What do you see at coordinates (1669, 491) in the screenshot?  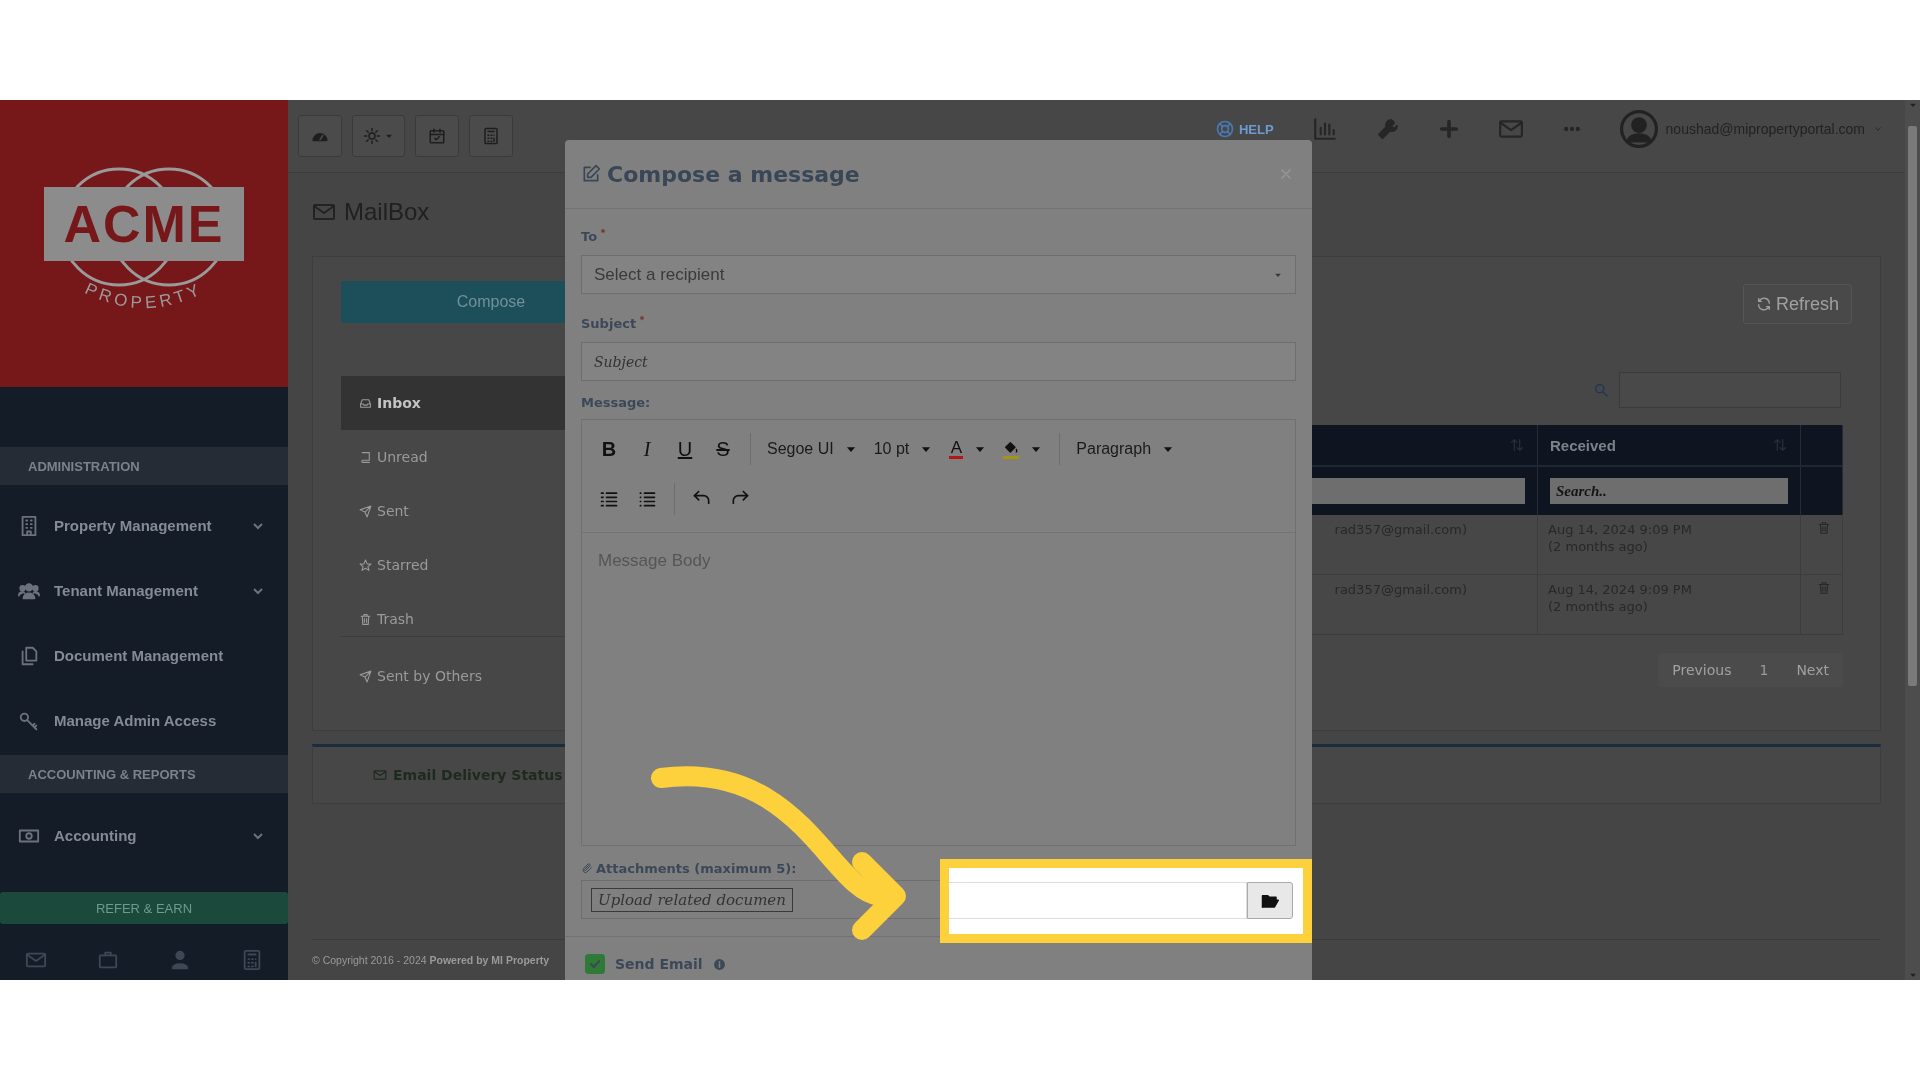 I see `filter-field: Search..` at bounding box center [1669, 491].